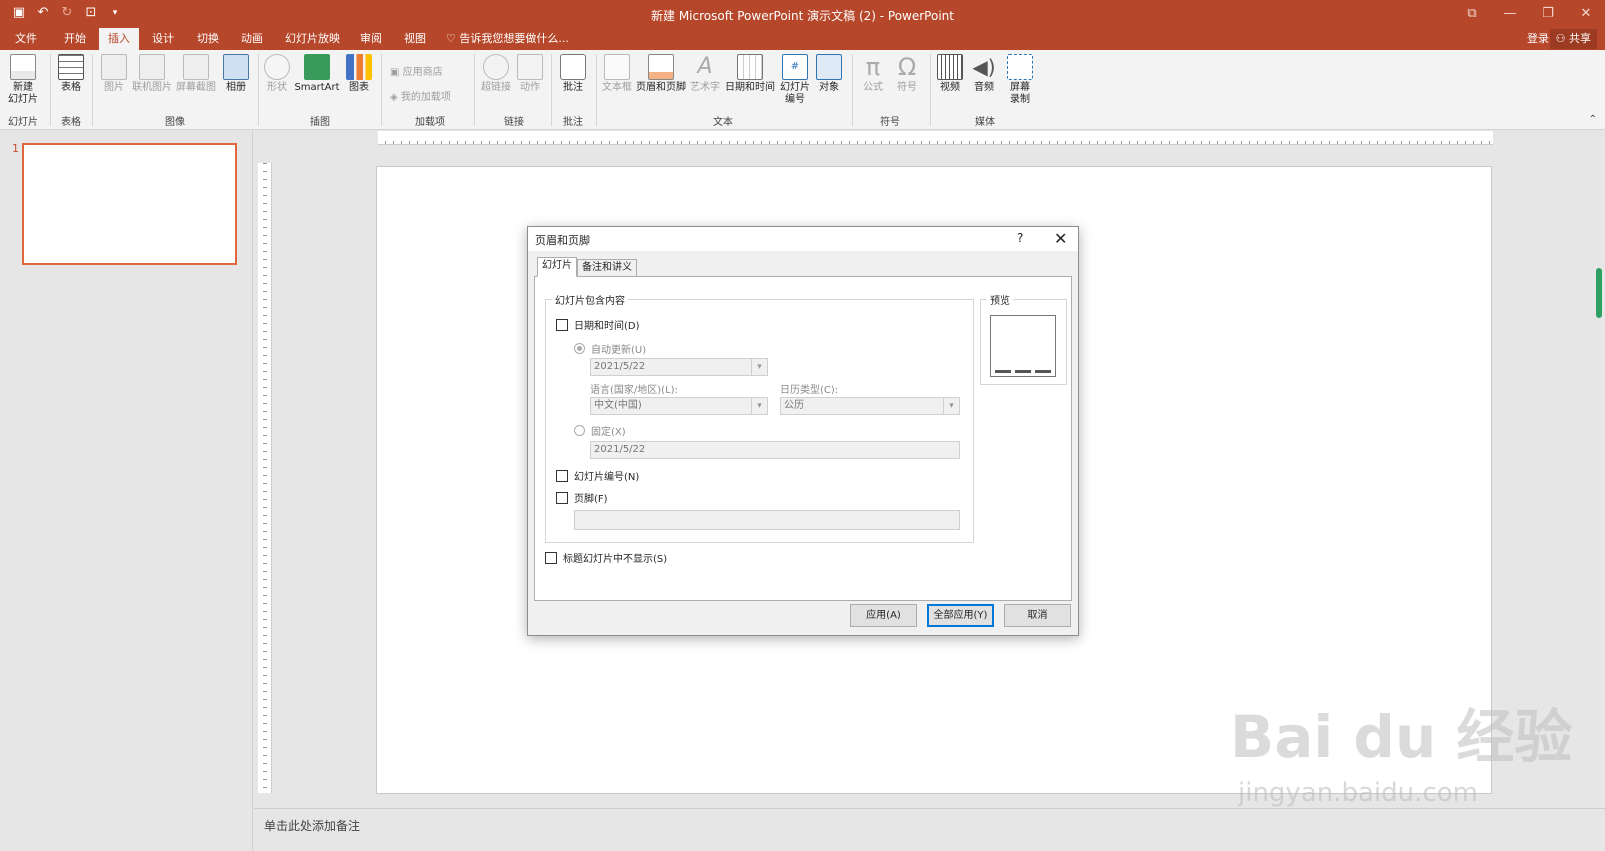  What do you see at coordinates (607, 326) in the screenshot?
I see `datetime-label: 日期和时间(D)` at bounding box center [607, 326].